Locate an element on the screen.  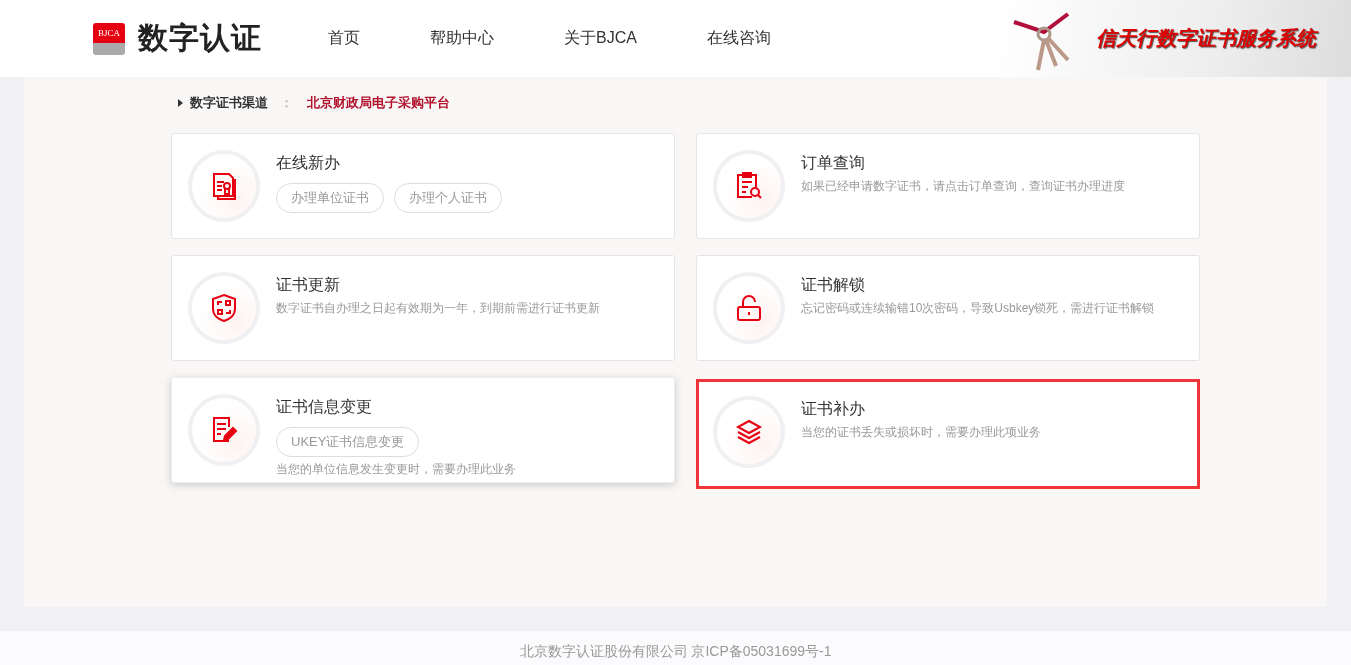
service-card: 证书解锁 忘记密码或连续输错10次密码，导致Usbkey锁死，需进行证书解锁 is located at coordinates (948, 308).